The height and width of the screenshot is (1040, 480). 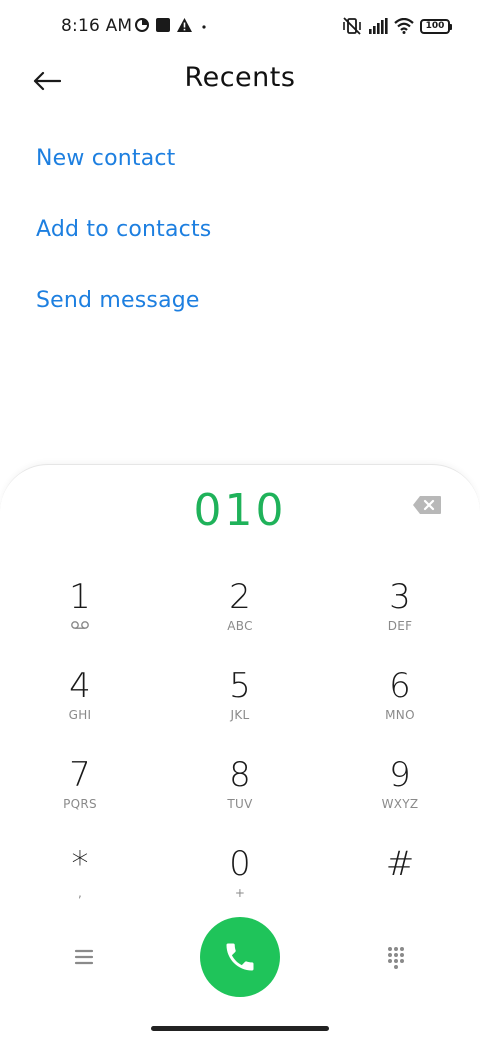 I want to click on backspace-icon, so click(x=427, y=505).